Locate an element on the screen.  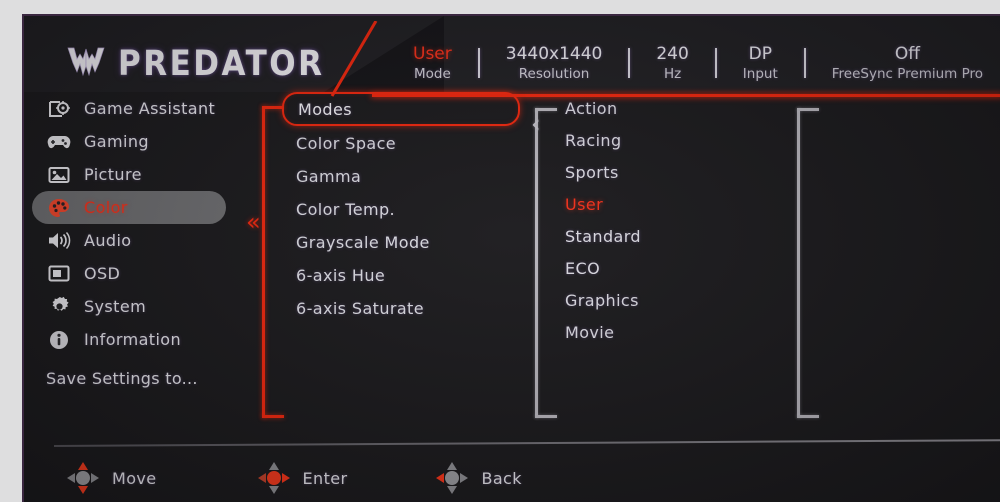
submenu-item-label: 6-axis Saturate is located at coordinates (360, 308).